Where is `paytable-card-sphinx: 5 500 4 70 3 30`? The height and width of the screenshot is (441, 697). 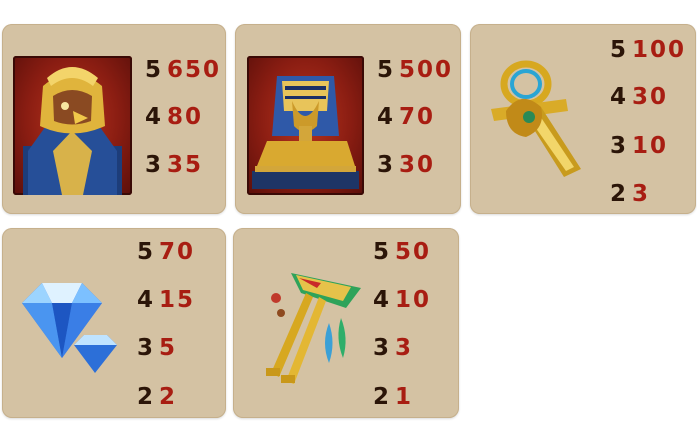
paytable-card-sphinx: 5 500 4 70 3 30 is located at coordinates (348, 119).